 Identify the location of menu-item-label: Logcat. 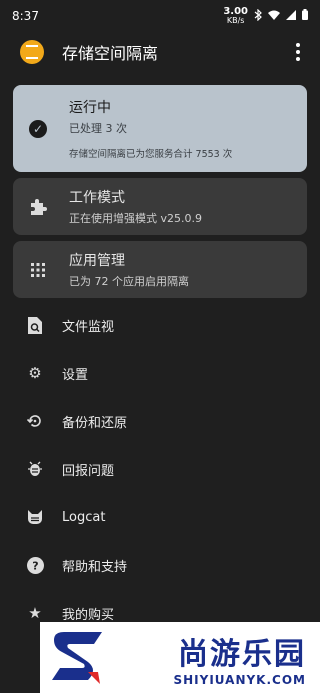
(84, 517).